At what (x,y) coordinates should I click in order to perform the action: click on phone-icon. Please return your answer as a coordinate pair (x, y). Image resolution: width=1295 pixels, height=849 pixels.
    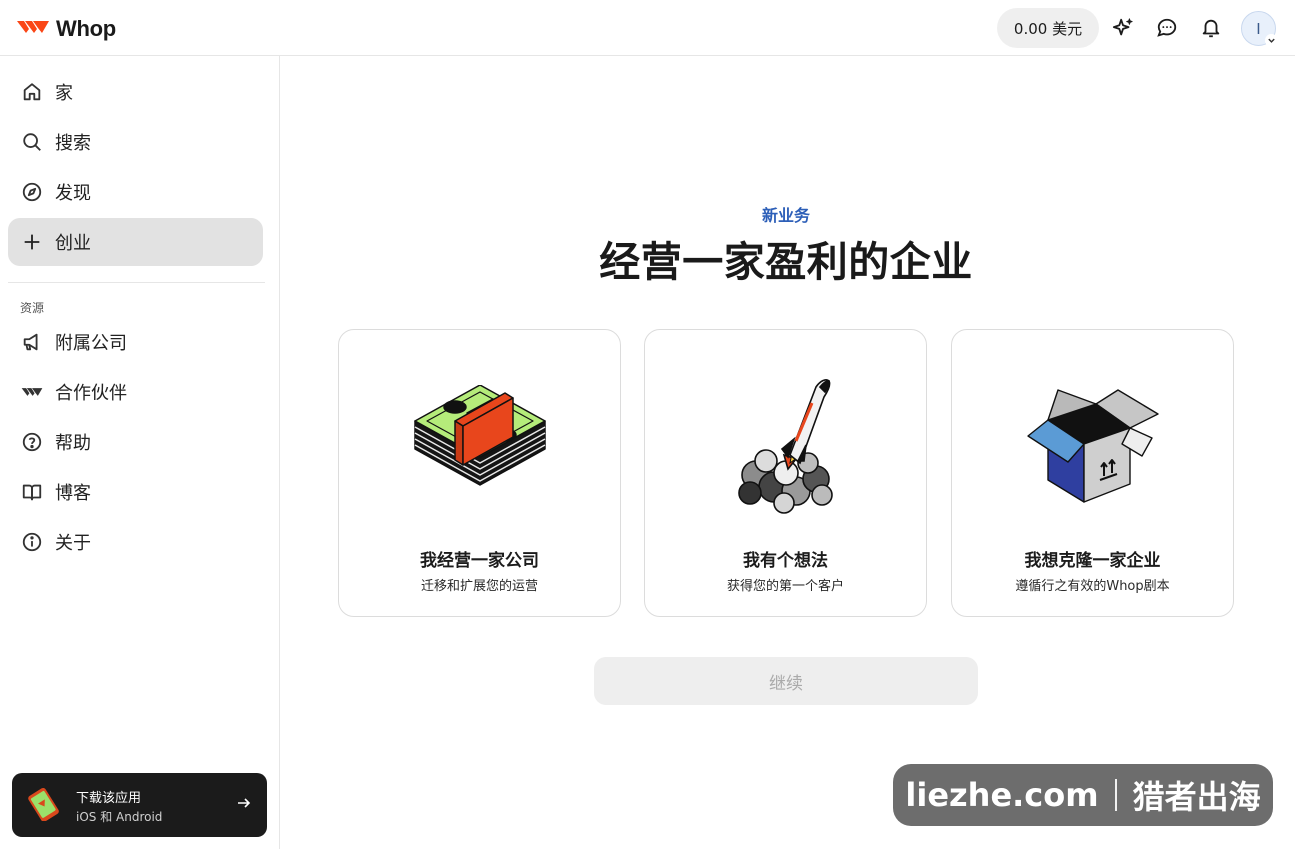
    Looking at the image, I should click on (43, 806).